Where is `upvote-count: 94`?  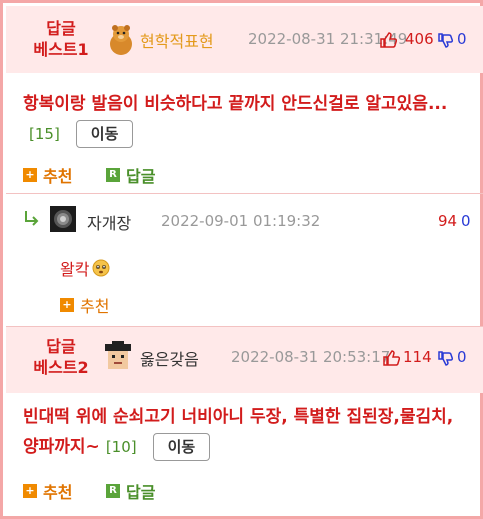
upvote-count: 94 is located at coordinates (448, 221).